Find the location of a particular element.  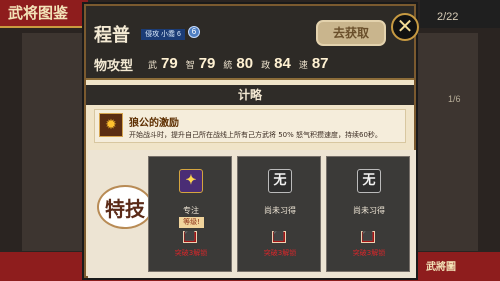

page-counter: 2/22 is located at coordinates (448, 17).